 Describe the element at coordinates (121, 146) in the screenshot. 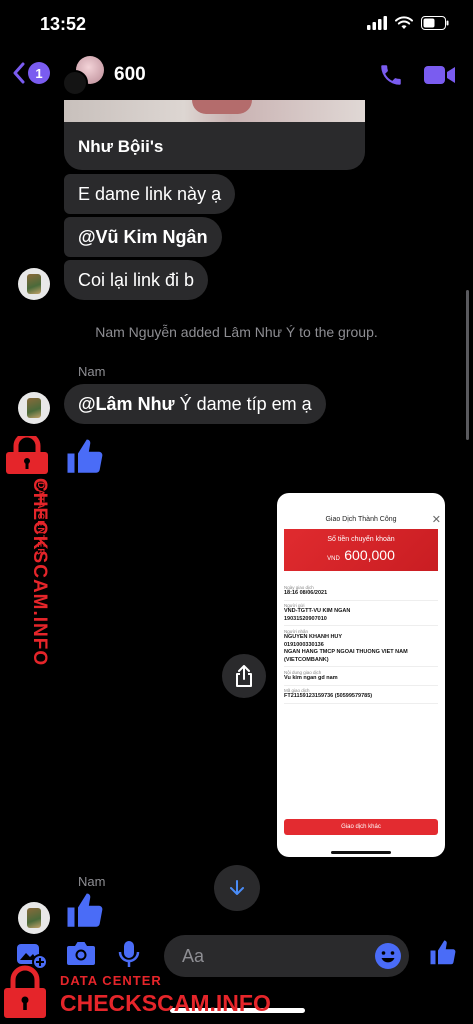

I see `card-title: Như Bộii's` at that location.